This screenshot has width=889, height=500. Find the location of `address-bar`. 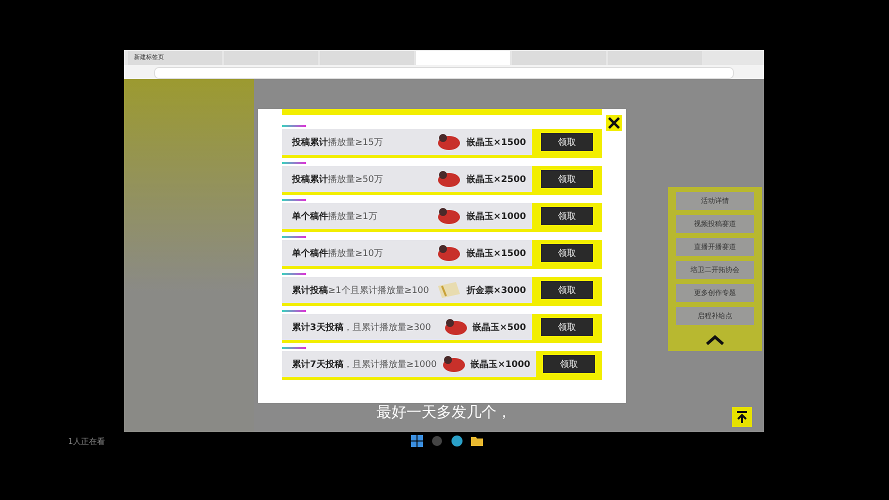

address-bar is located at coordinates (444, 73).